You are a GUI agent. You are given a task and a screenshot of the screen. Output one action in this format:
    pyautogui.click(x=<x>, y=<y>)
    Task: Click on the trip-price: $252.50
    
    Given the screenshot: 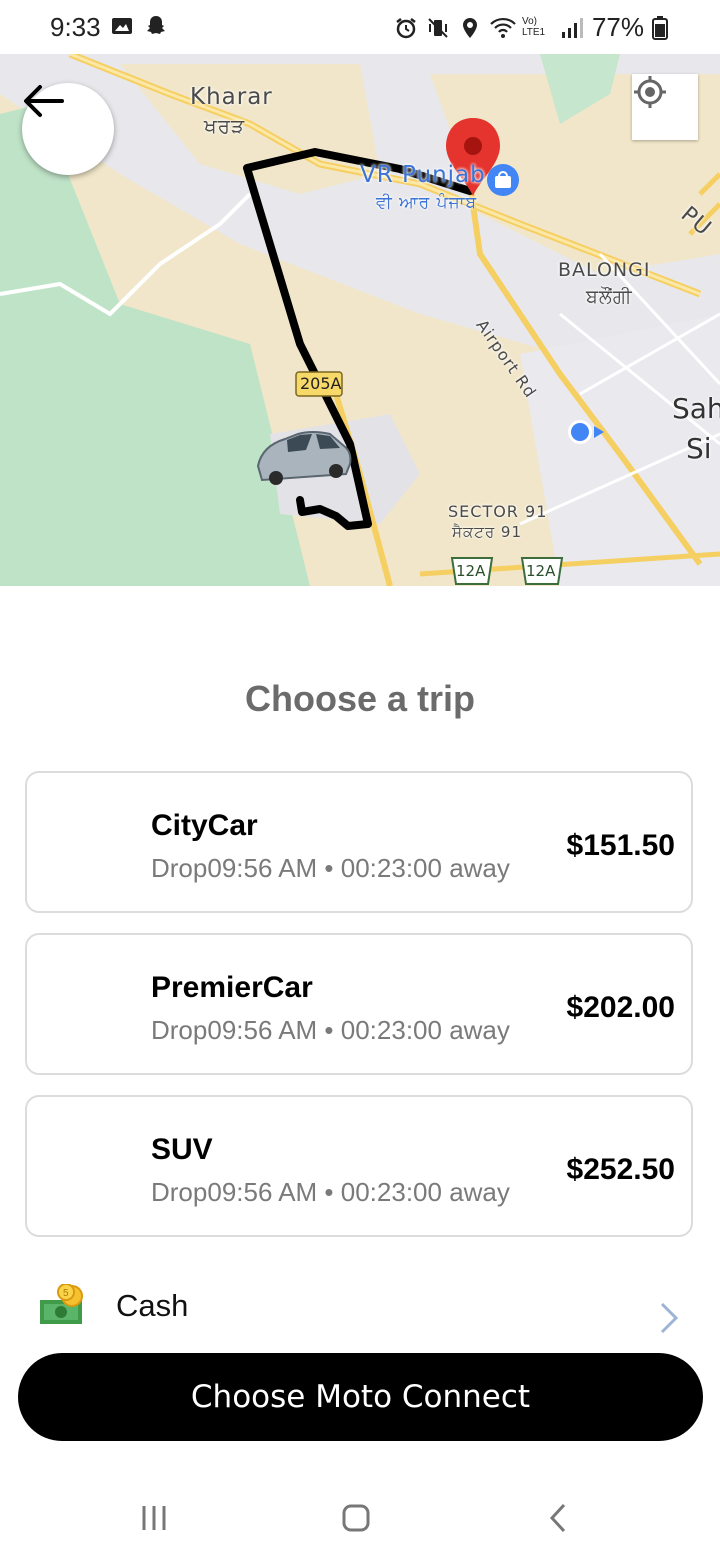 What is the action you would take?
    pyautogui.click(x=620, y=1169)
    